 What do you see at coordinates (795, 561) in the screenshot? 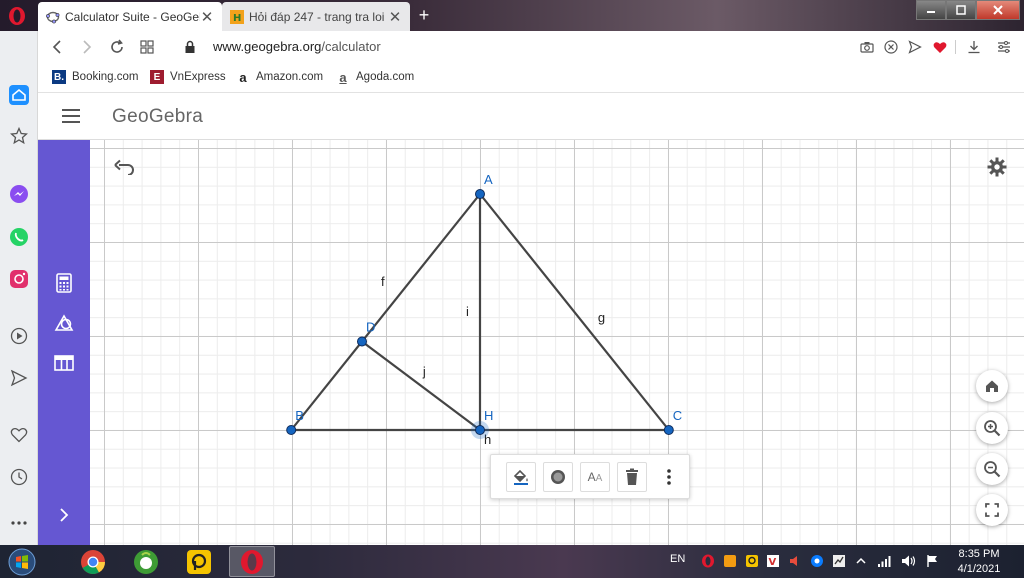
I see `speaker-app-tray-icon` at bounding box center [795, 561].